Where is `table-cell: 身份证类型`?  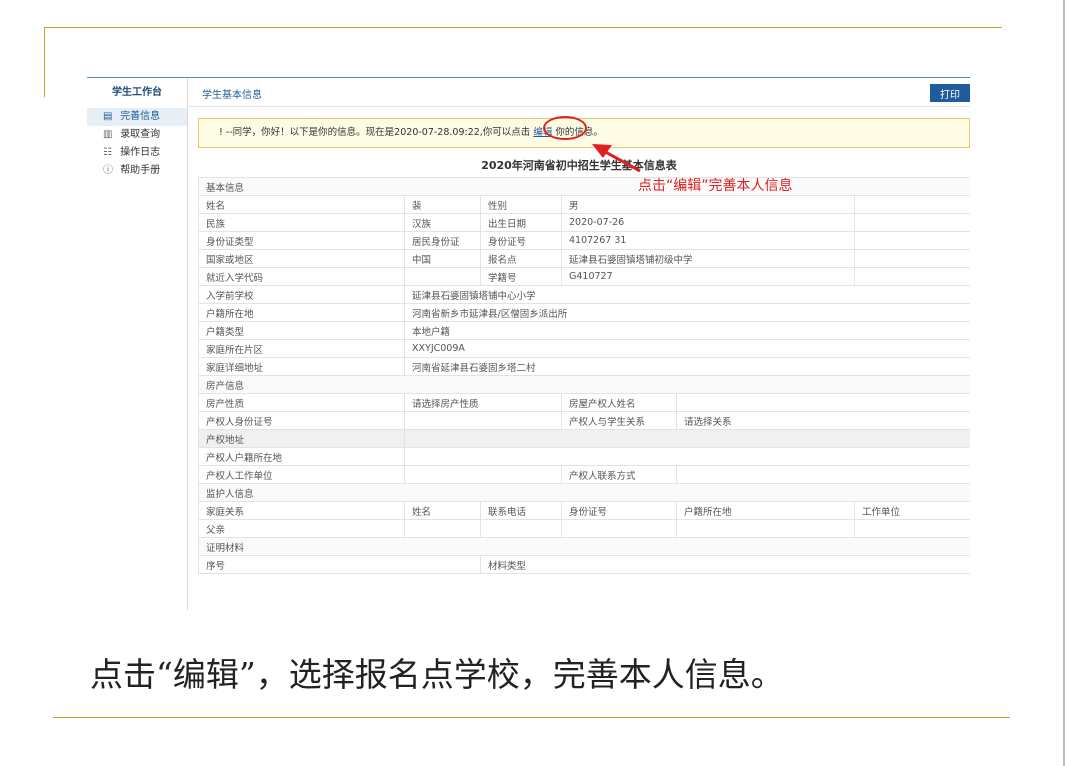 table-cell: 身份证类型 is located at coordinates (301, 240).